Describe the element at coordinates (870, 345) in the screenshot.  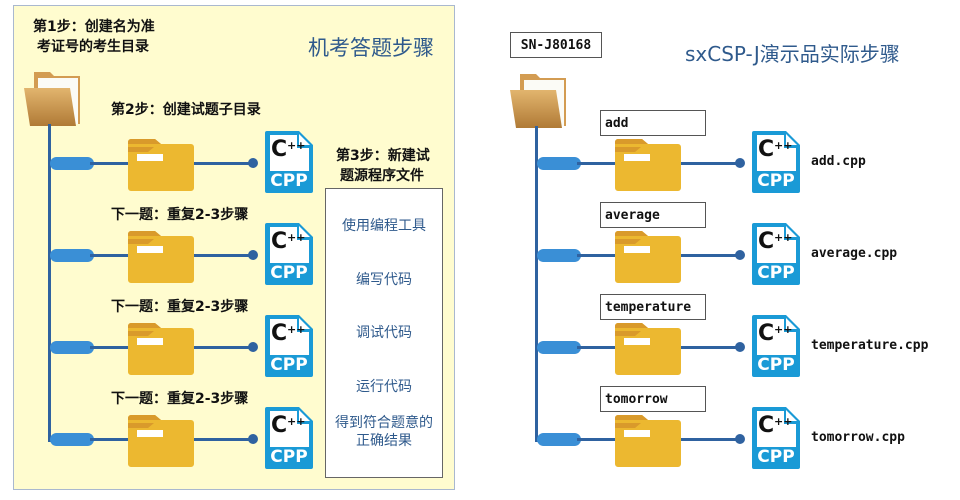
I see `cpp-file-name: temperature.cpp` at that location.